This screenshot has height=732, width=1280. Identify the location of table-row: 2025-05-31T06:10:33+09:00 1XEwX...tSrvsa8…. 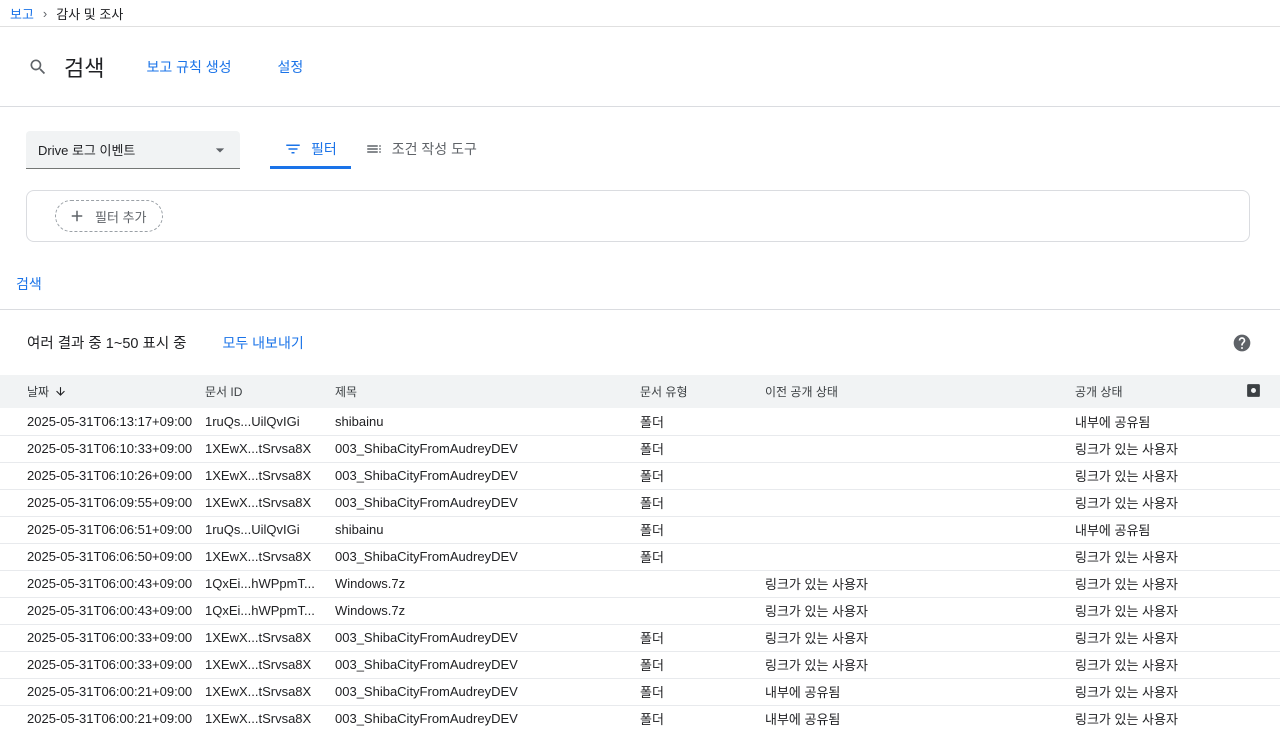
(640, 449).